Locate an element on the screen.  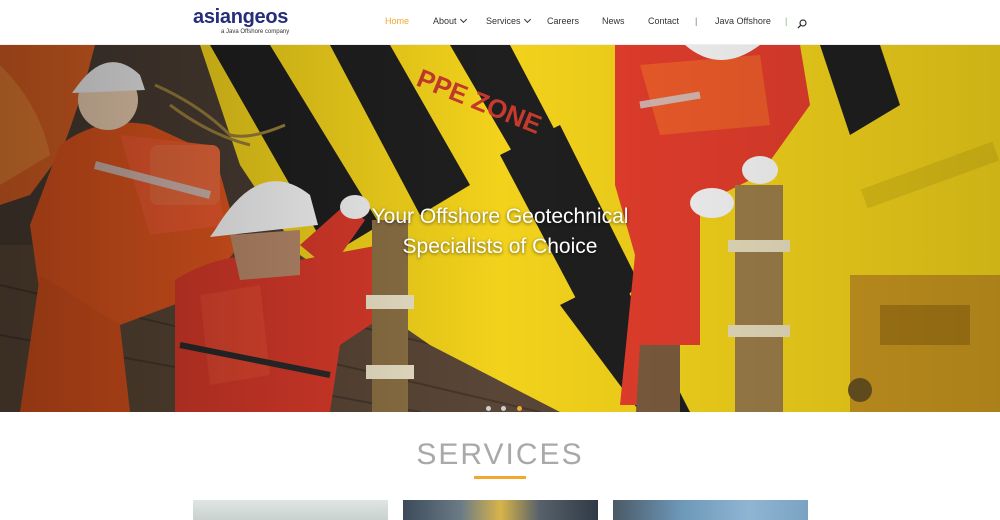
hero-headline-line1: Your Offshore Geotechnical is located at coordinates (500, 216).